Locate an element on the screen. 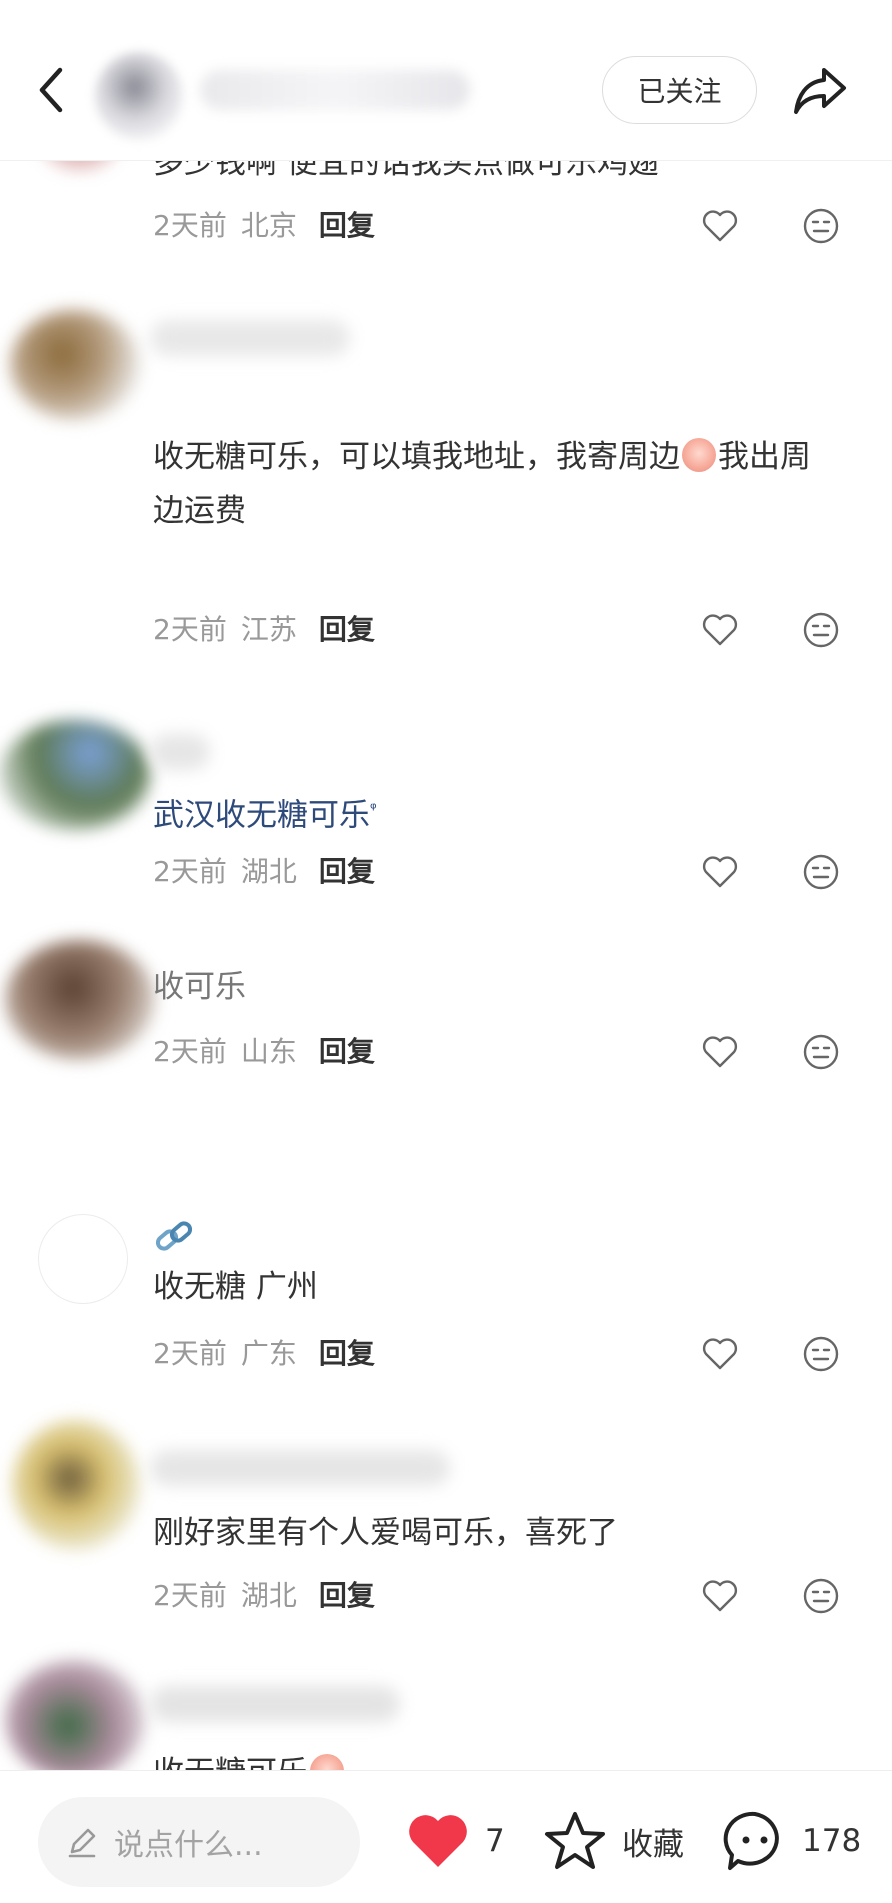 The width and height of the screenshot is (892, 1903). comment-text: 收无糖可乐 is located at coordinates (493, 1758).